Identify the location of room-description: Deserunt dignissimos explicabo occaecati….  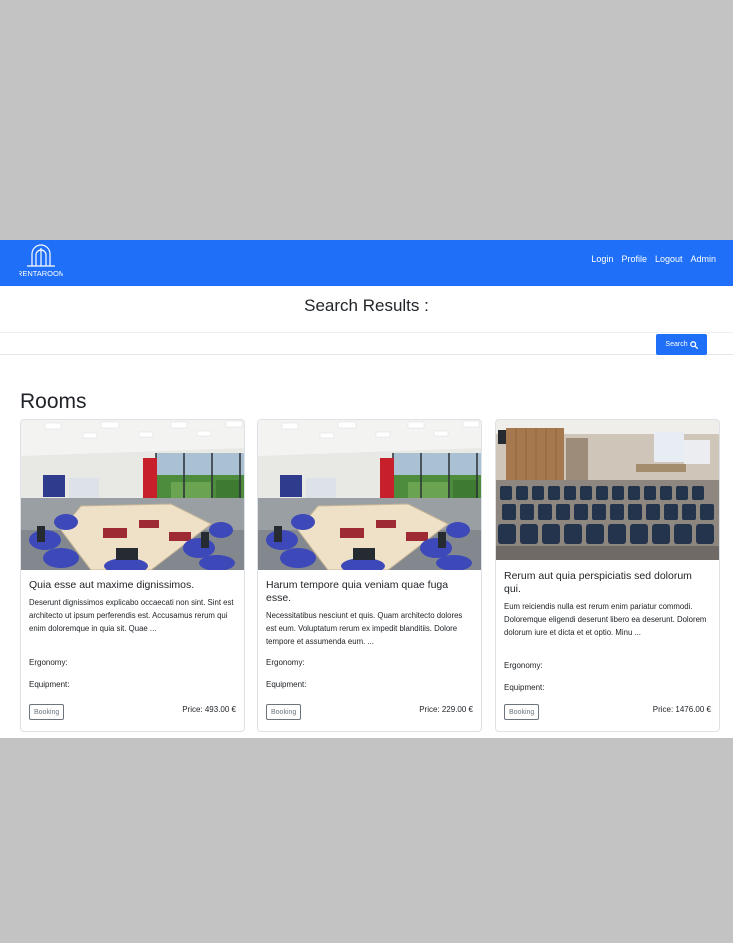
(131, 615).